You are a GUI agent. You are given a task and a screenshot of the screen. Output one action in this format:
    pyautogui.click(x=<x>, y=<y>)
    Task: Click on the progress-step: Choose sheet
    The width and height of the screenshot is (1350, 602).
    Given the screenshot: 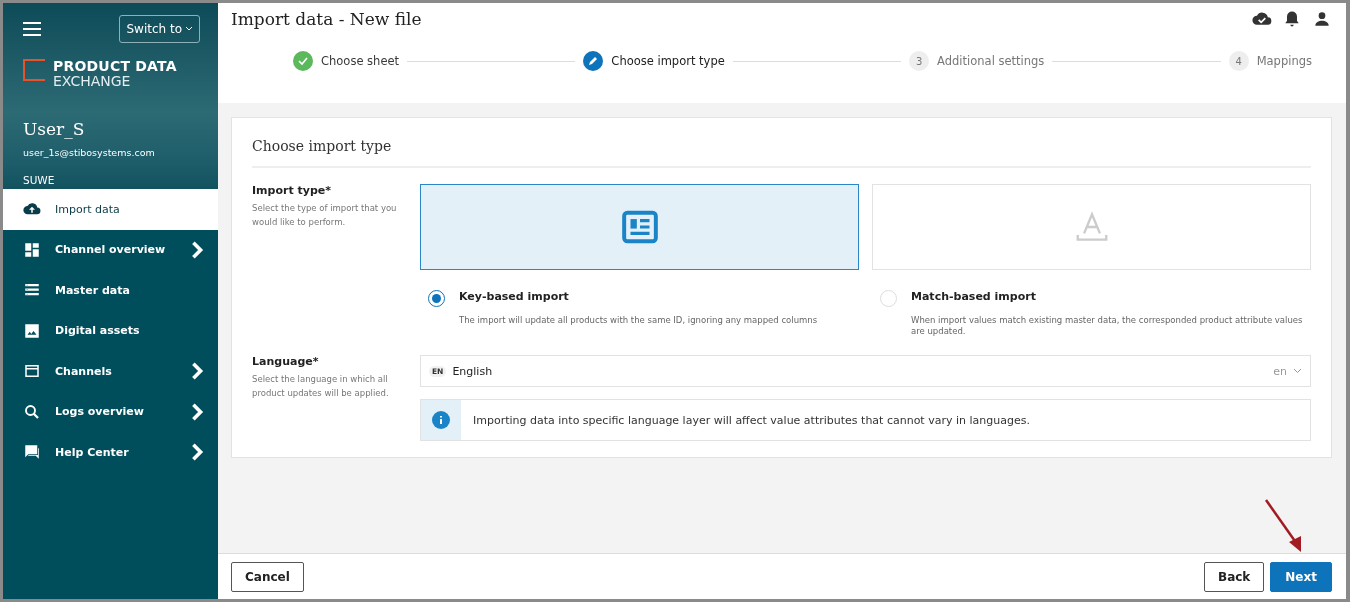 What is the action you would take?
    pyautogui.click(x=346, y=61)
    